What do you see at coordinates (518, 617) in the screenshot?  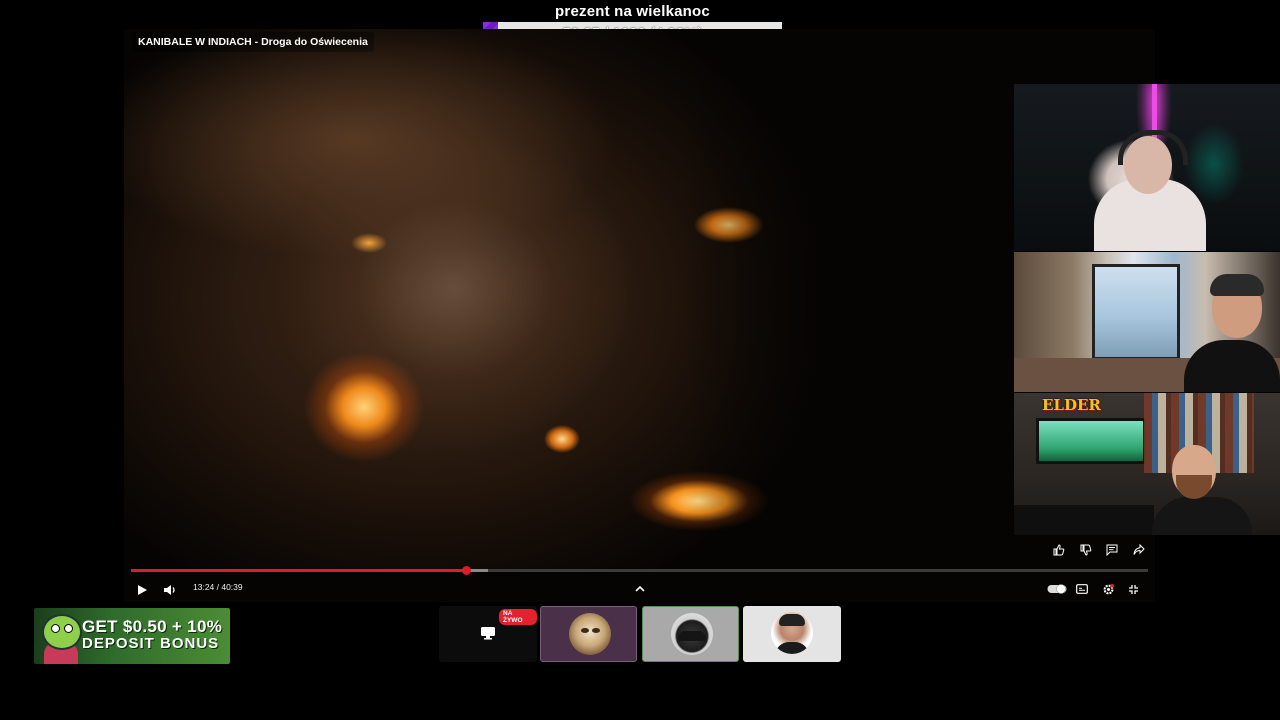 I see `live-badge: NA ŻYWO` at bounding box center [518, 617].